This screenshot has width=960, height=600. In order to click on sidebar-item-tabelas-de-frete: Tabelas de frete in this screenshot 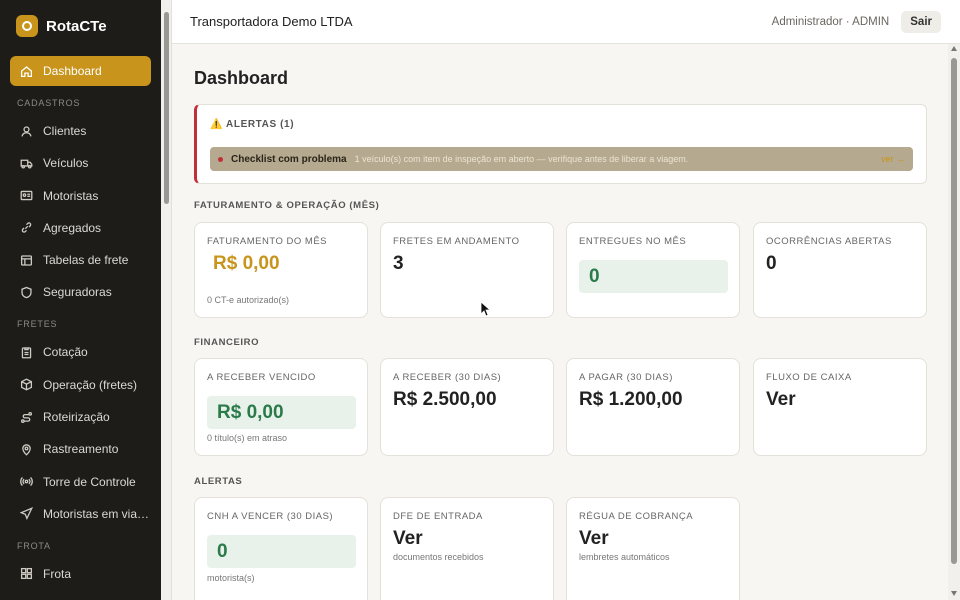, I will do `click(80, 260)`.